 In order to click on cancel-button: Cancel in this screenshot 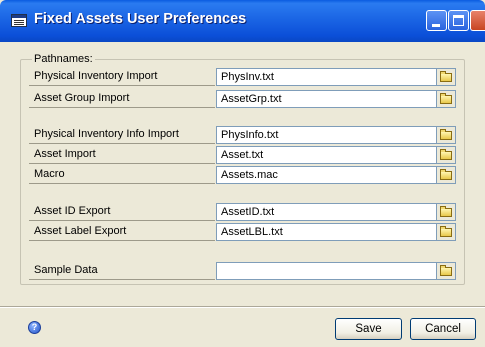, I will do `click(443, 329)`.